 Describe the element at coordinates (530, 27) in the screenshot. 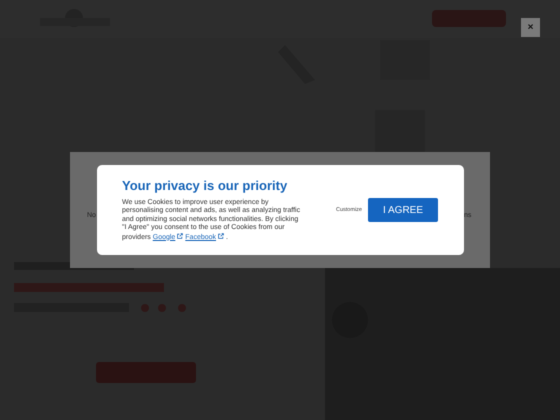

I see `close-button: ×` at that location.